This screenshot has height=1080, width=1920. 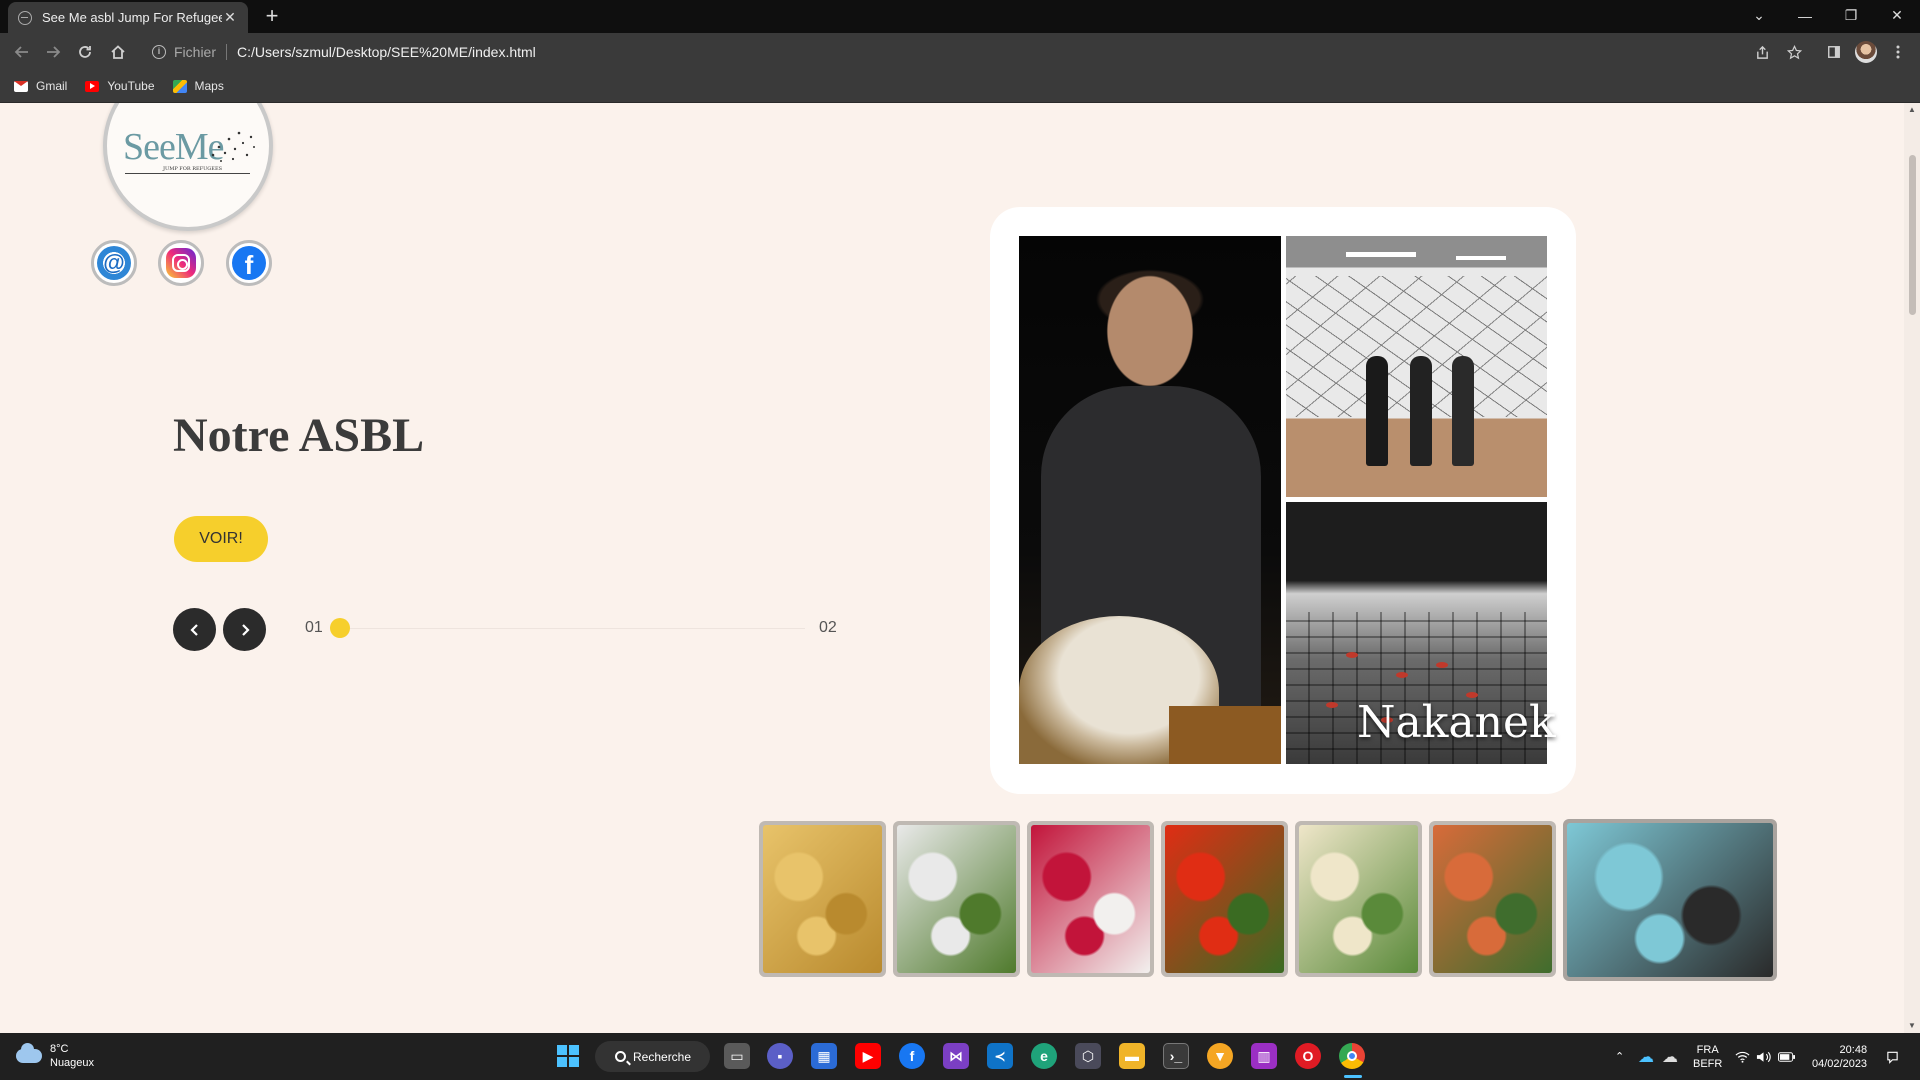 I want to click on chrome-icon, so click(x=1352, y=1056).